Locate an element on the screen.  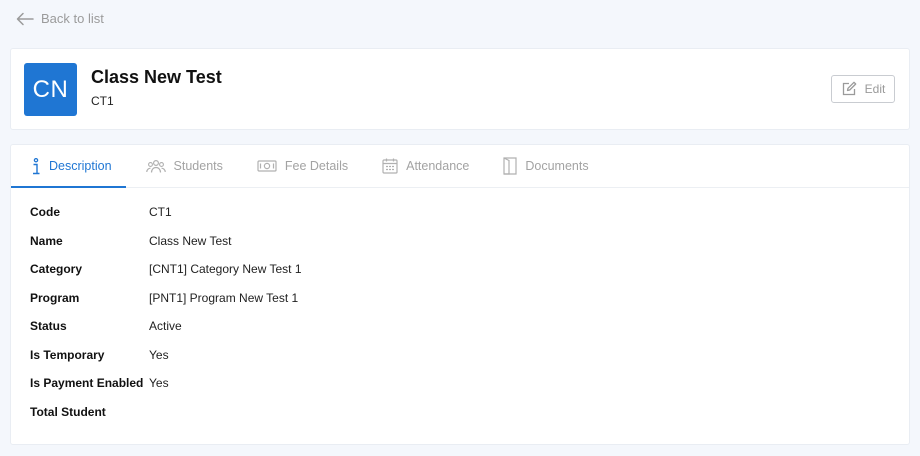
field-row: Total Student is located at coordinates (166, 419).